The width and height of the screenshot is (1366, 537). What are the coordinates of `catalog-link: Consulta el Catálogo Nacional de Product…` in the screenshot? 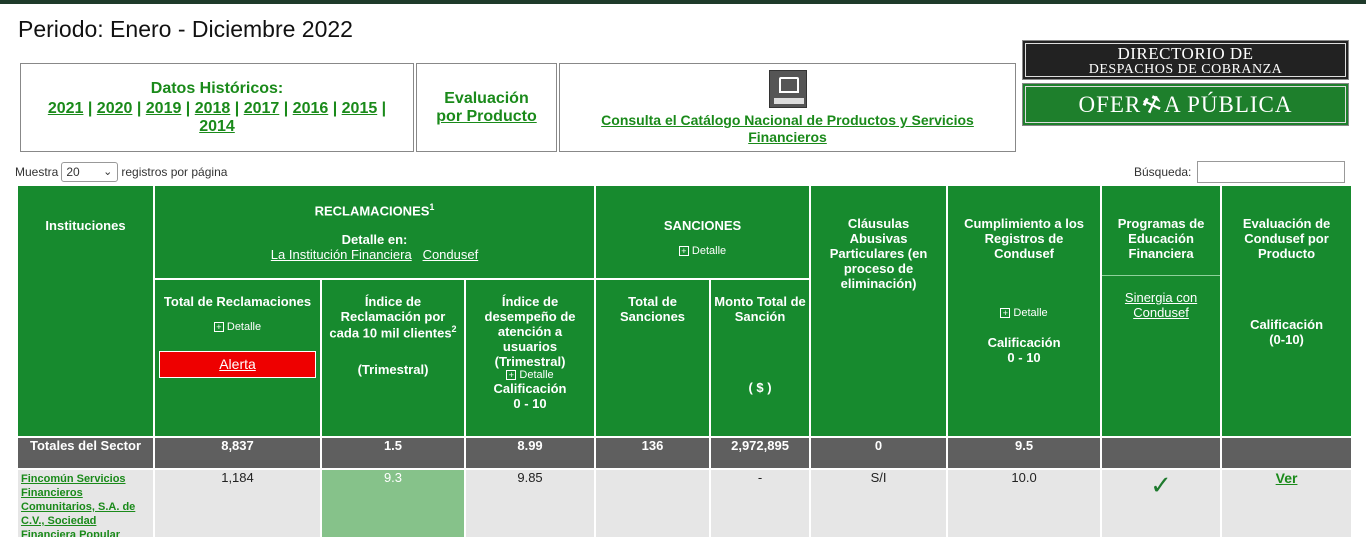 It's located at (787, 128).